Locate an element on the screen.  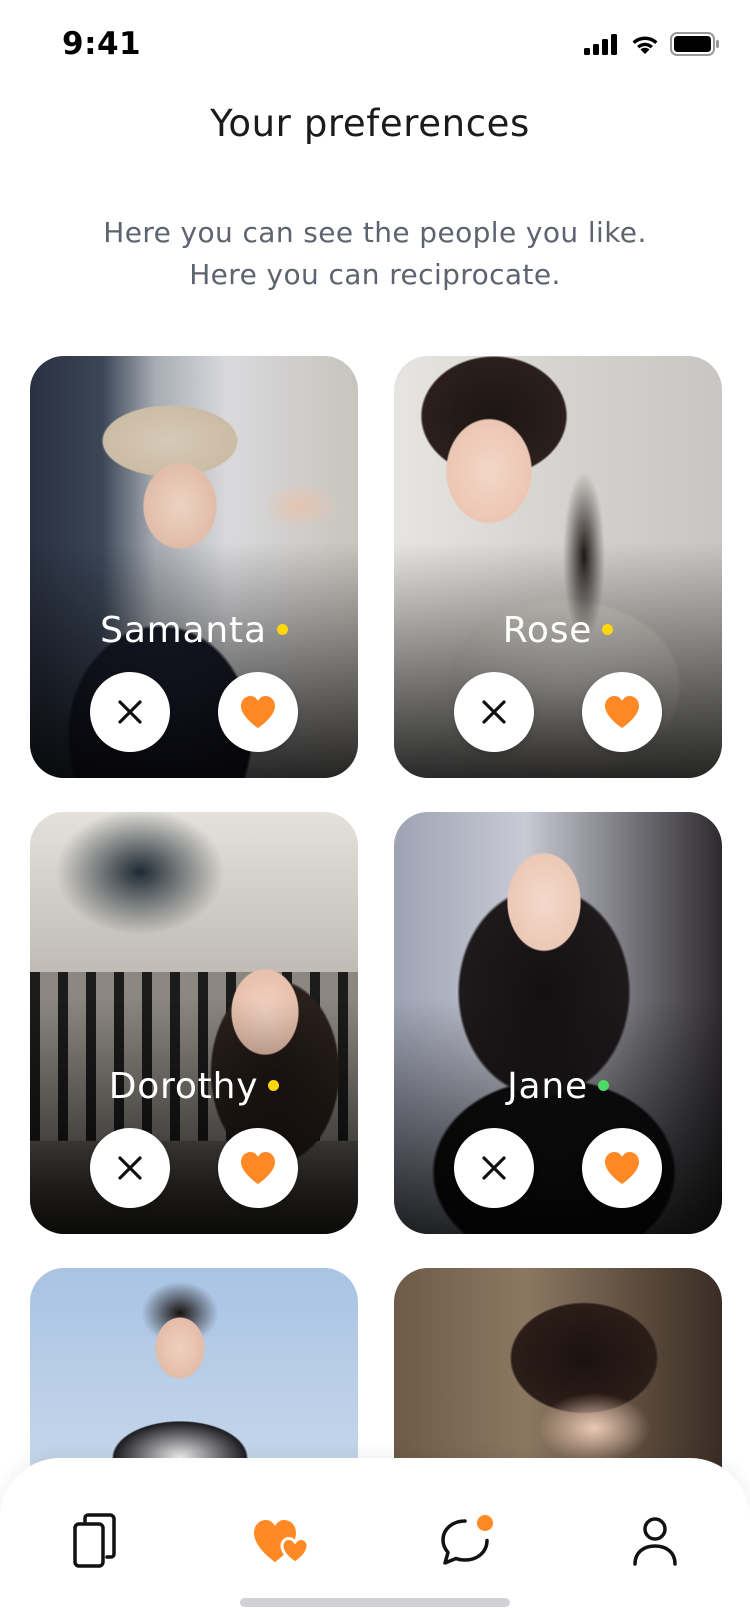
cellular-signal-icon is located at coordinates (600, 44).